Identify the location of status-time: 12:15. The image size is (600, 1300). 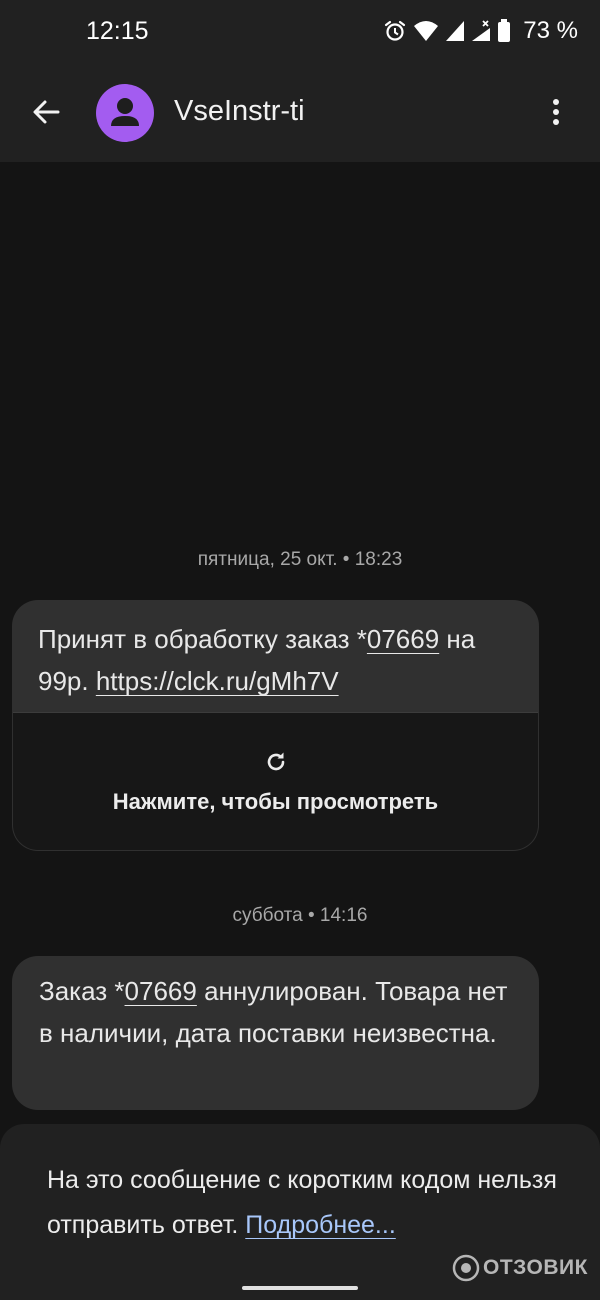
(117, 31).